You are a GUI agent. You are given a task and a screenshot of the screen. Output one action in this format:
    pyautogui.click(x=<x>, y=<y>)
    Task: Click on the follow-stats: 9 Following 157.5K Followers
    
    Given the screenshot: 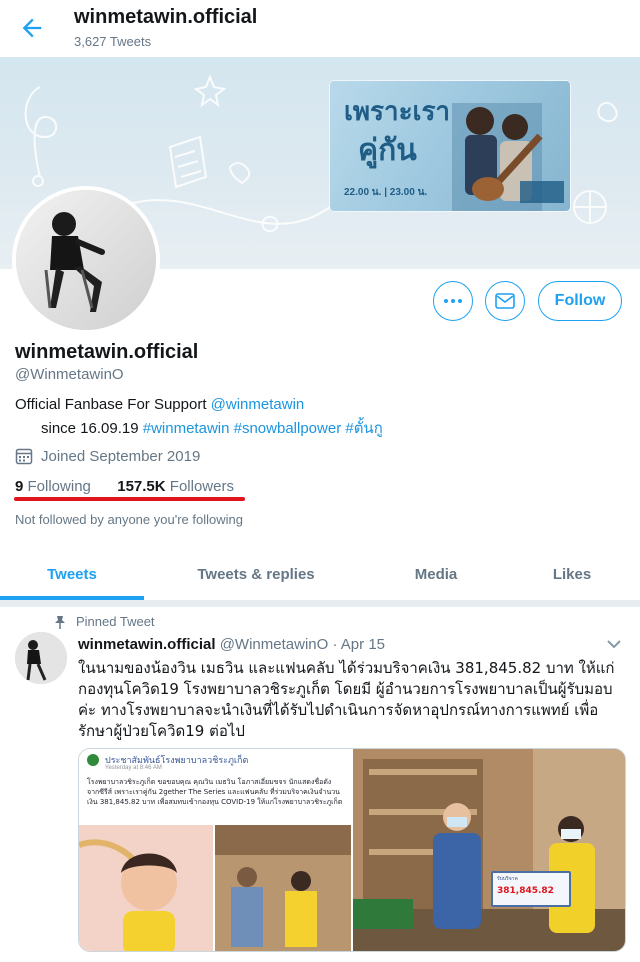 What is the action you would take?
    pyautogui.click(x=124, y=486)
    